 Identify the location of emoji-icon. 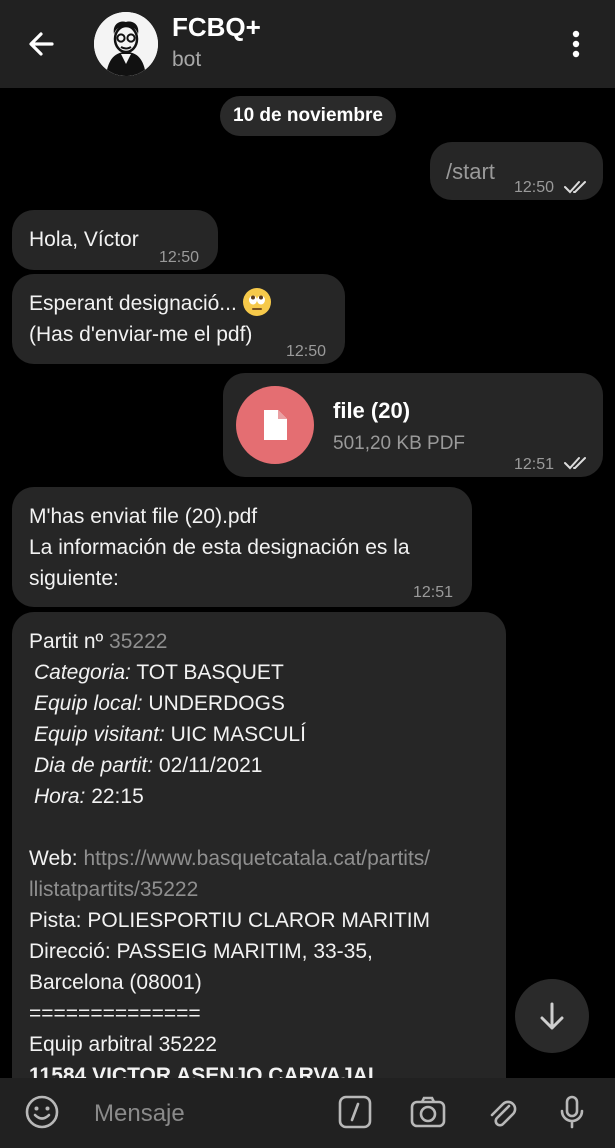
(42, 1112).